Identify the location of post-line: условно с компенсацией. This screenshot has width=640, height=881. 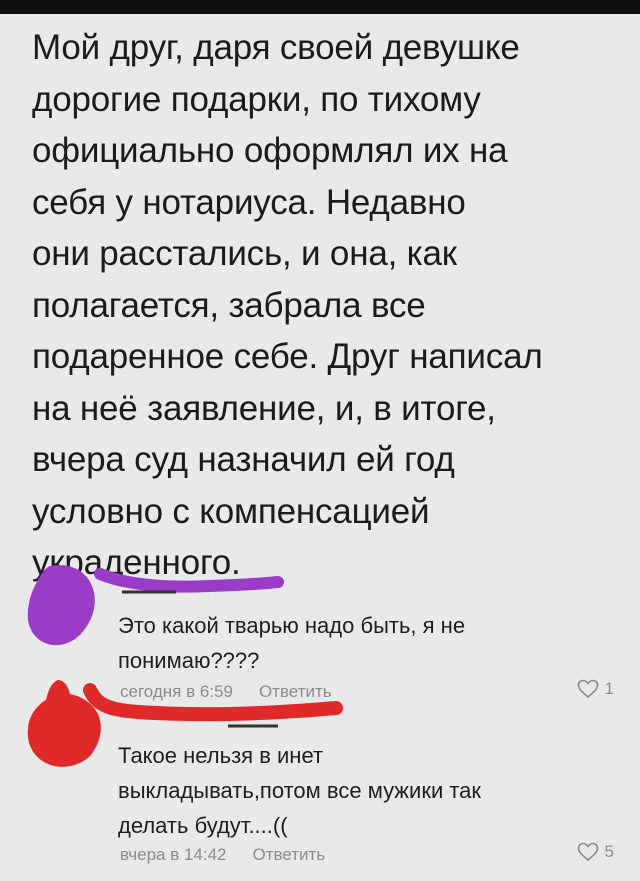
(231, 511).